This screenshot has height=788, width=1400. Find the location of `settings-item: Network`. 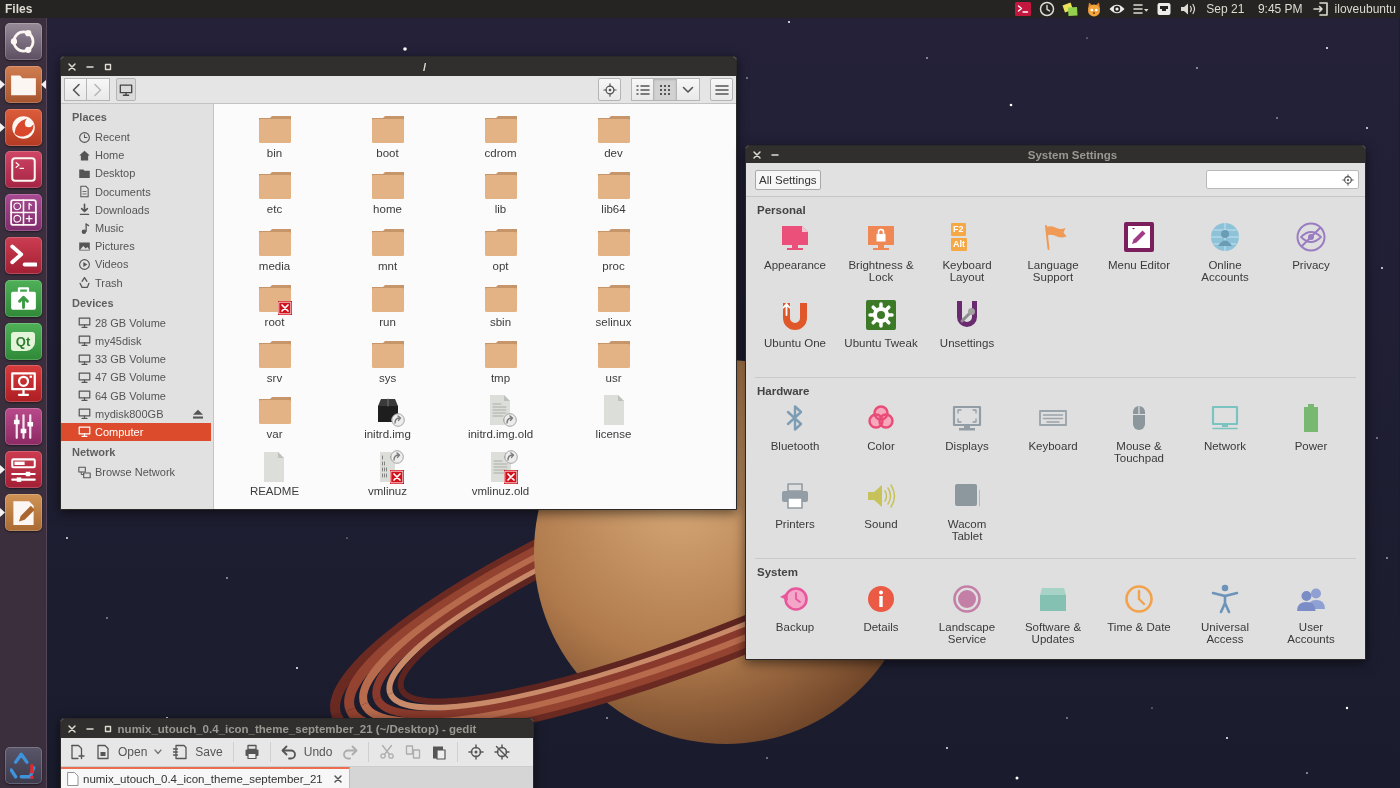

settings-item: Network is located at coordinates (1225, 427).